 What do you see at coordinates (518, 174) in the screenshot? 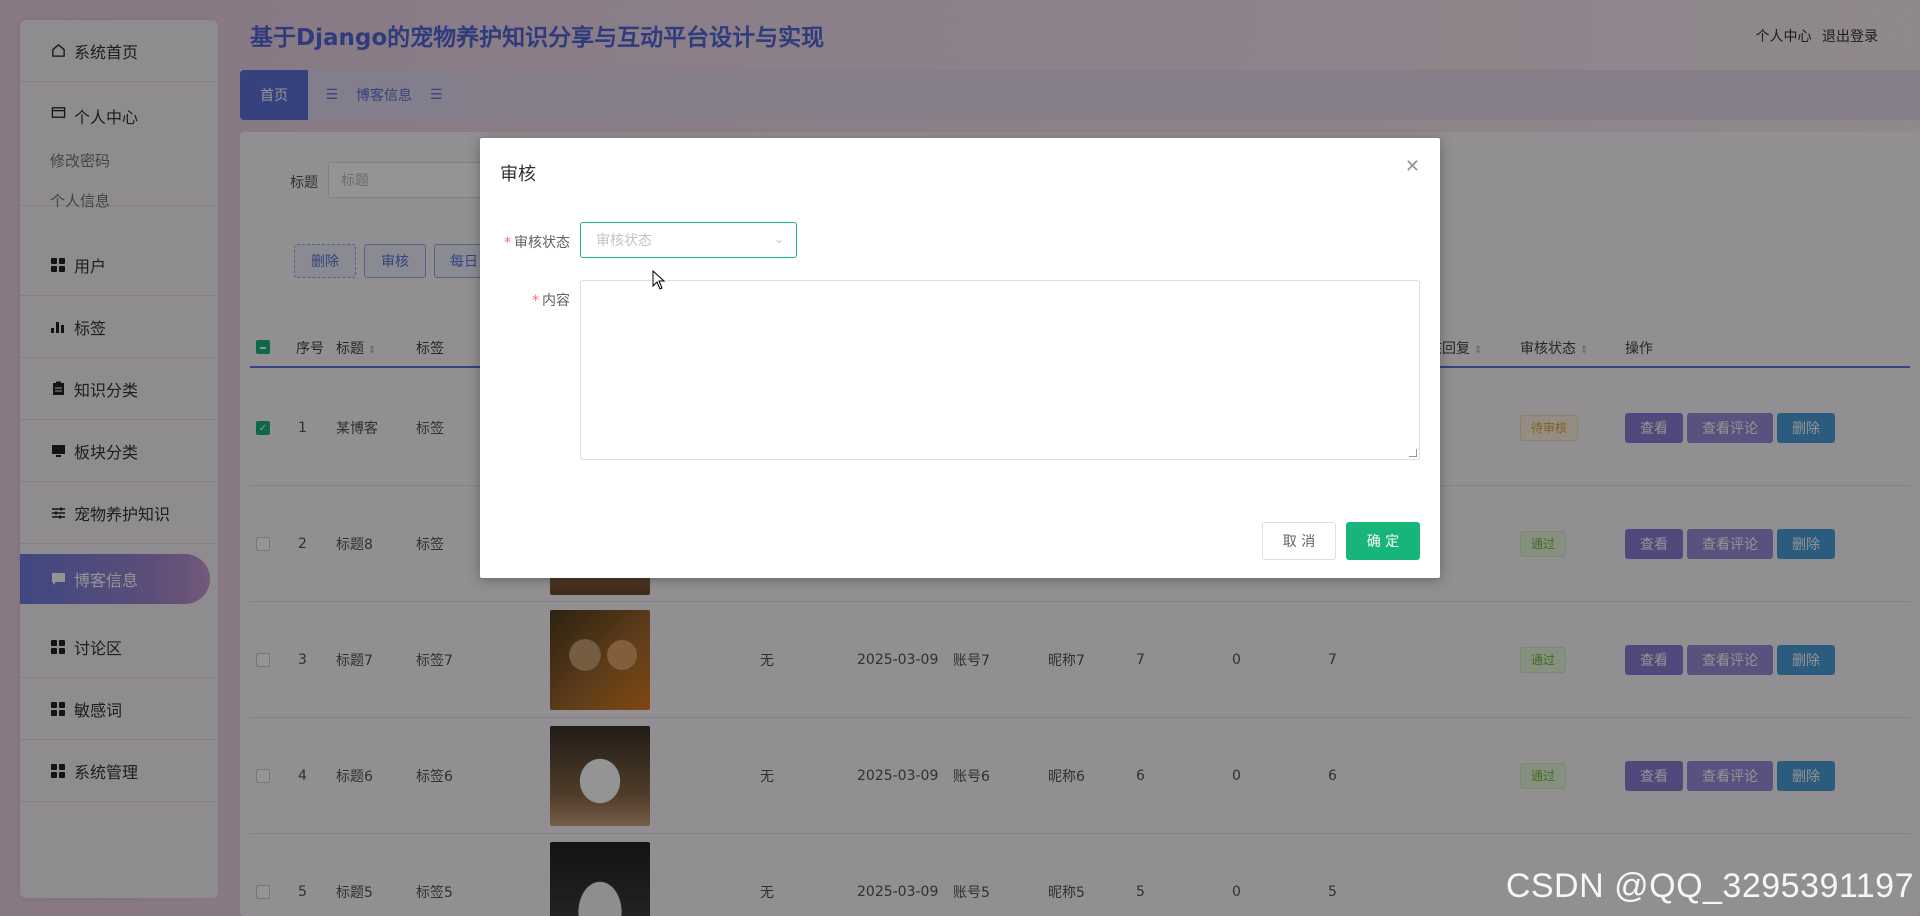
I see `dialog-title: 审核` at bounding box center [518, 174].